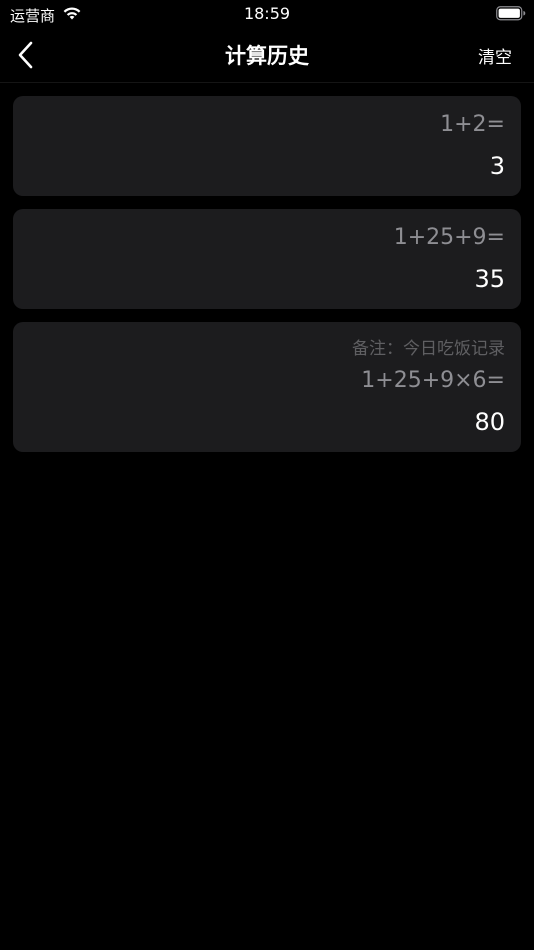 The height and width of the screenshot is (950, 534). I want to click on page-title: 计算历史, so click(267, 56).